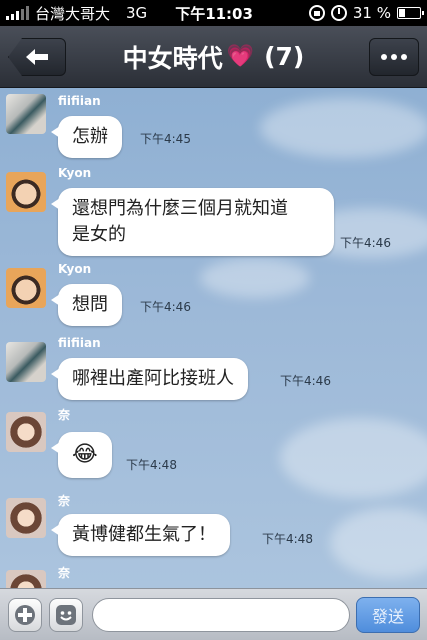 This screenshot has width=427, height=640. What do you see at coordinates (240, 56) in the screenshot?
I see `heart-icon: 💗` at bounding box center [240, 56].